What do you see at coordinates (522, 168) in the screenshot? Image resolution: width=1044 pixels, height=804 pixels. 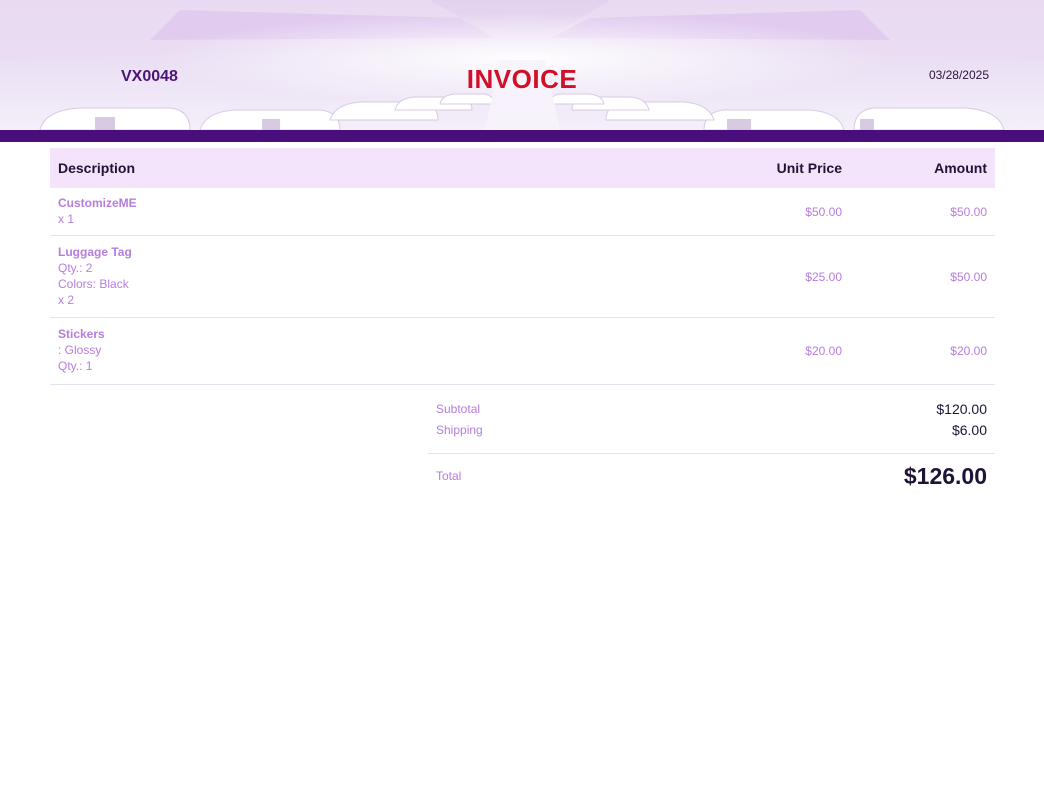 I see `table-header-row: Description Unit Price Amount` at bounding box center [522, 168].